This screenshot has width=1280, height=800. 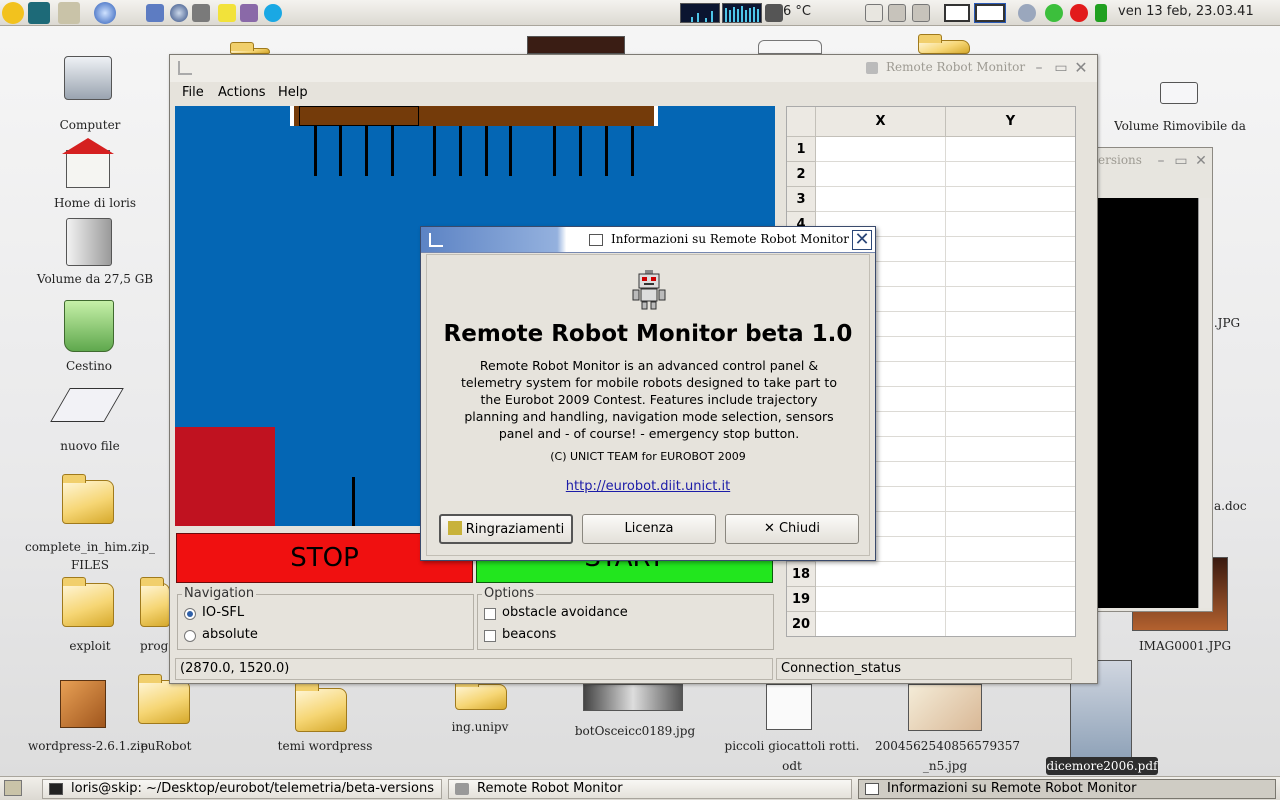 What do you see at coordinates (88, 78) in the screenshot?
I see `computer-icon` at bounding box center [88, 78].